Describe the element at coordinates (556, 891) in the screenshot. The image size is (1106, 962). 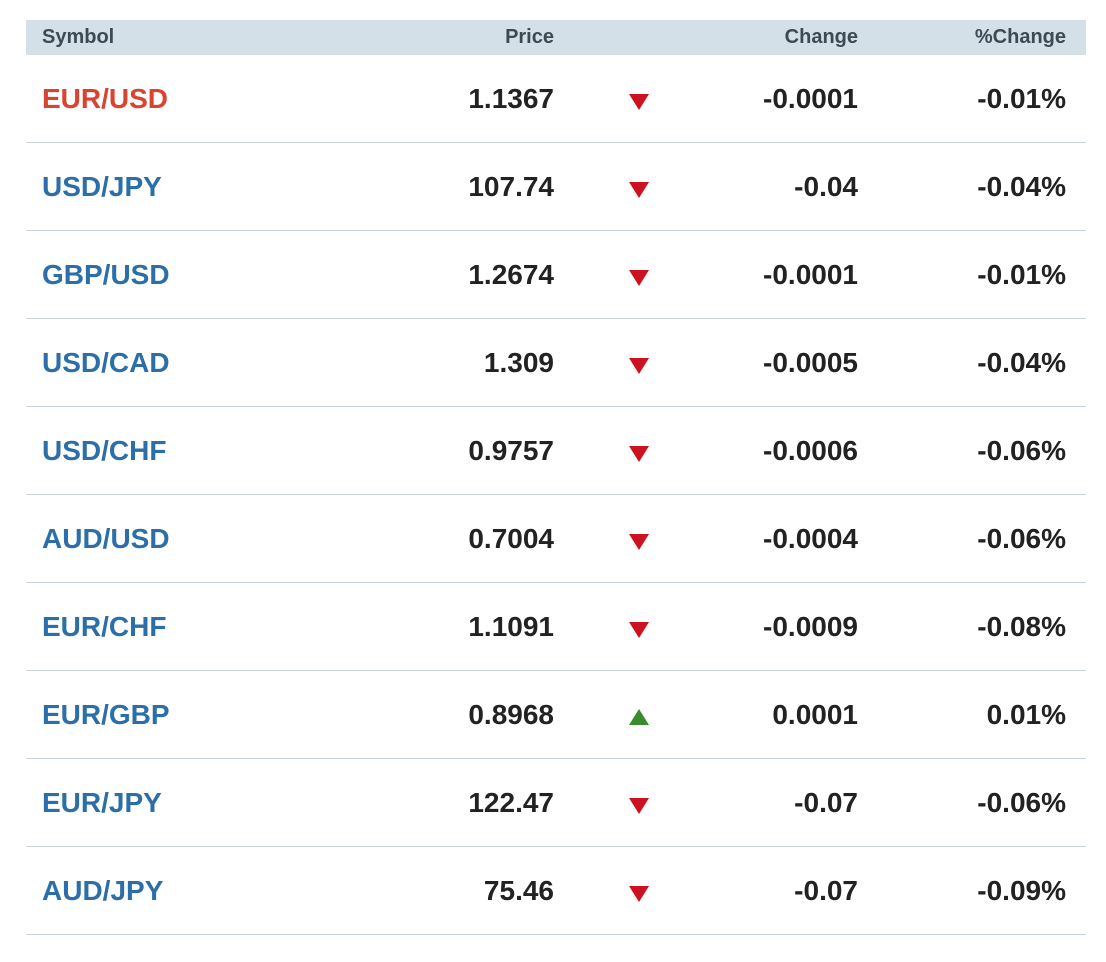
I see `table-row: AUD/JPY 75.46 -0.07 -0.09%` at that location.